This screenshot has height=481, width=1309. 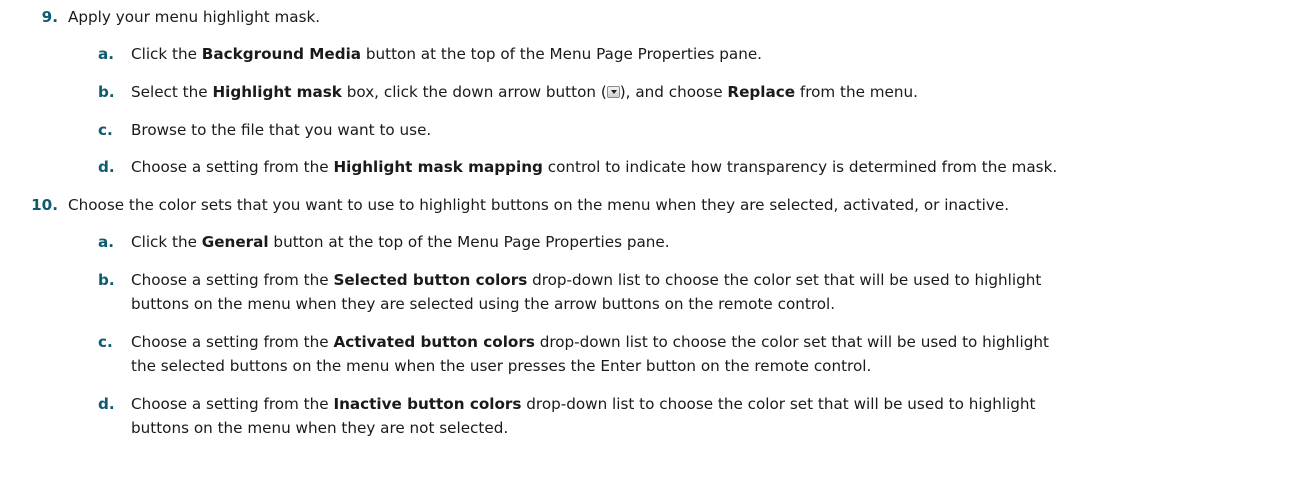 I want to click on step-number: 9., so click(x=49, y=17).